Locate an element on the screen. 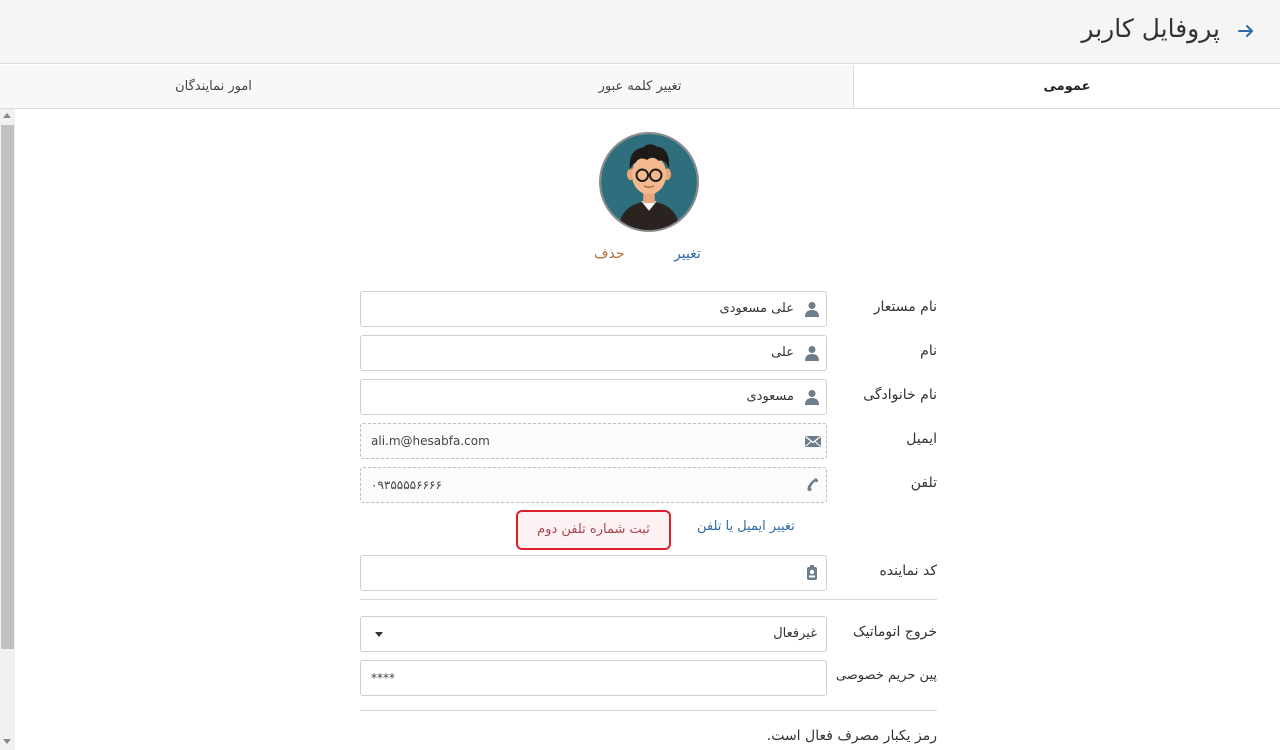  agent-code-input is located at coordinates (593, 573).